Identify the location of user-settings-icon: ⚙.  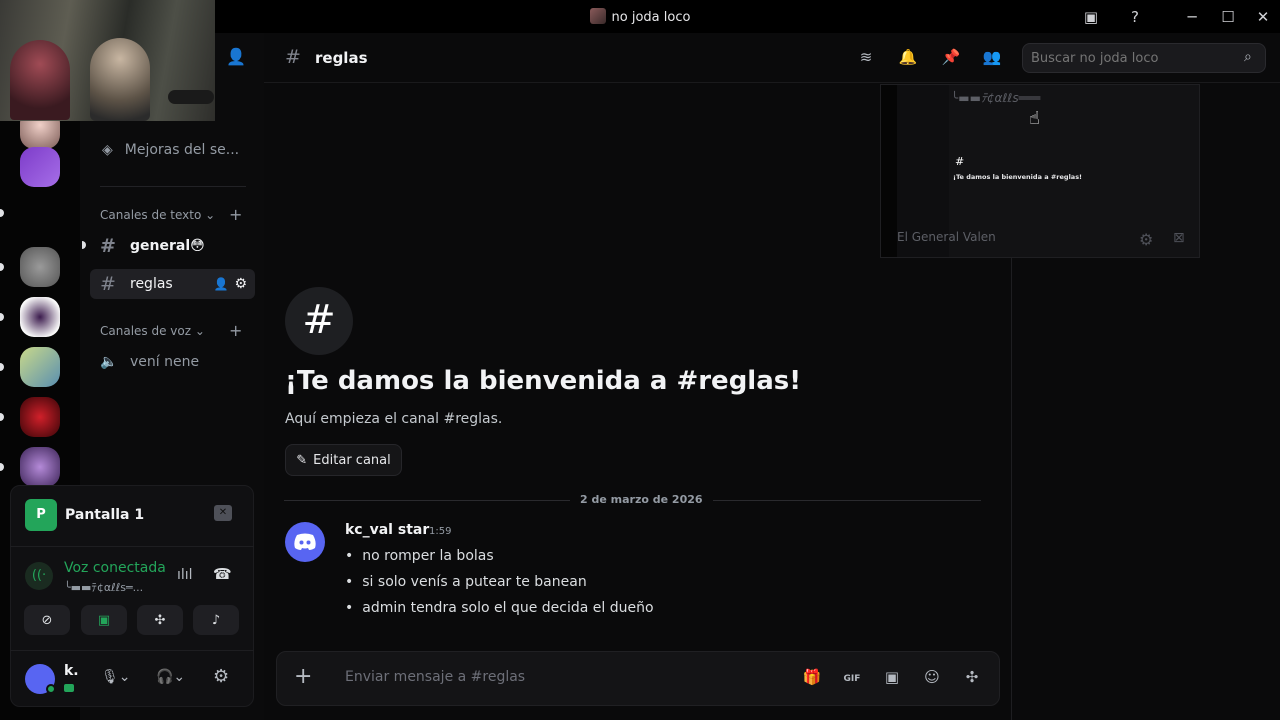
(221, 676).